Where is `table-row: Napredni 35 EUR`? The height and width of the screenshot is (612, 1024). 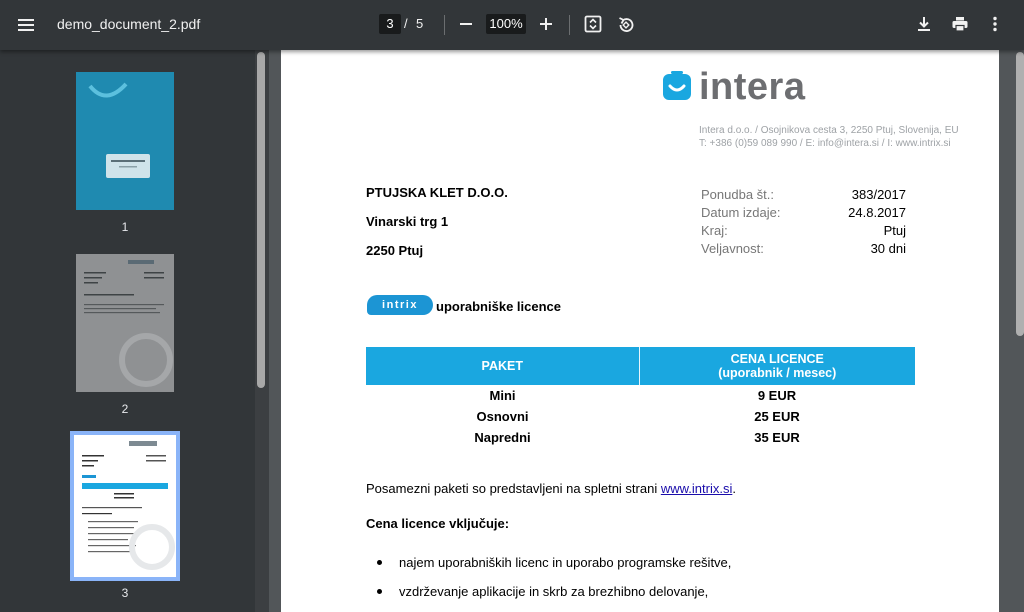
table-row: Napredni 35 EUR is located at coordinates (640, 437).